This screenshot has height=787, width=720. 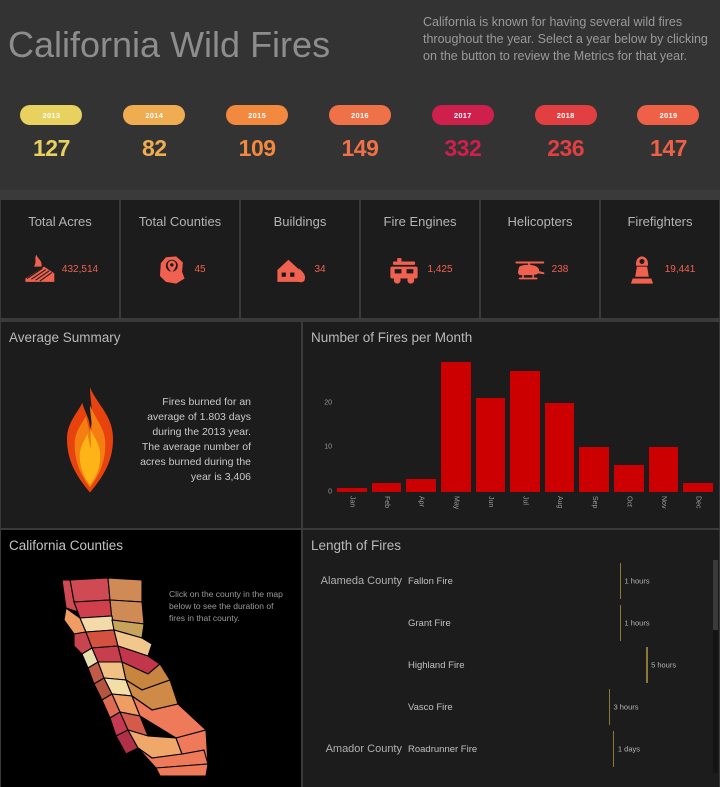 I want to click on fire-duration-label: 5 hours, so click(x=664, y=665).